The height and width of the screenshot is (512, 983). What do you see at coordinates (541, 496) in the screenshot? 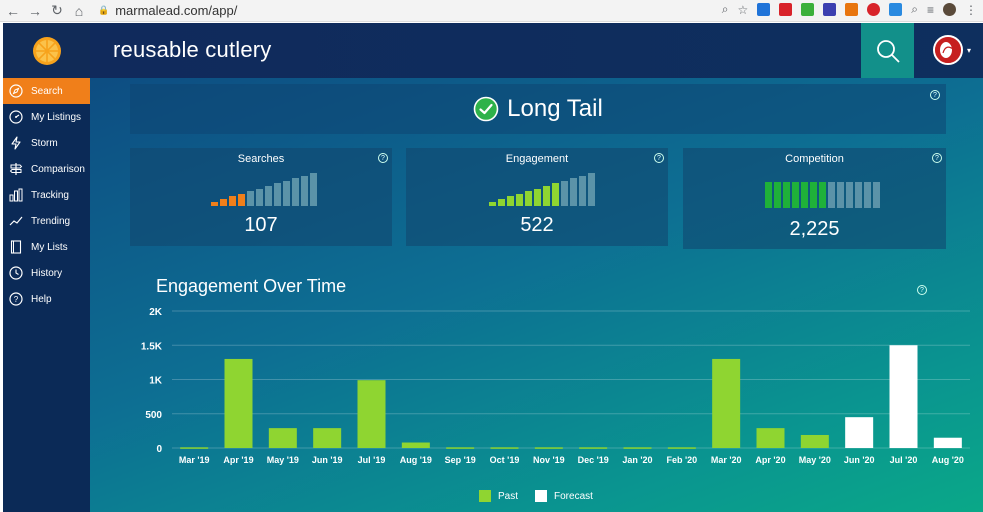
I see `legend-forecast-swatch` at bounding box center [541, 496].